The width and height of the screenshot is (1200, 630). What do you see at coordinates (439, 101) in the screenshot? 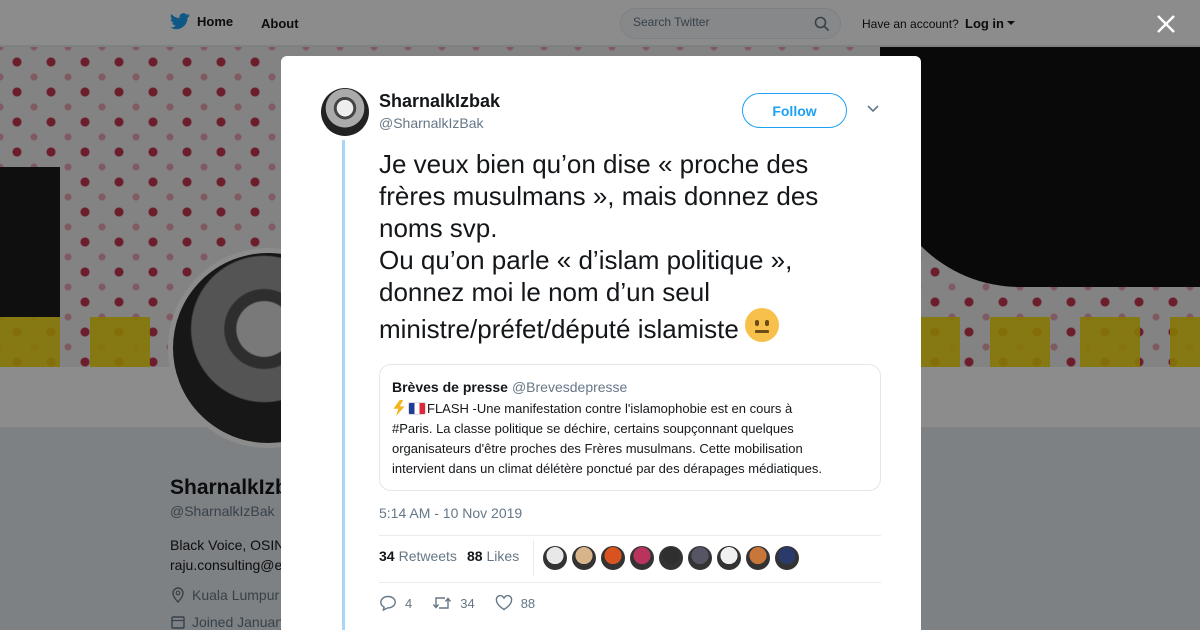
I see `author-name: SharnalkIzbak` at bounding box center [439, 101].